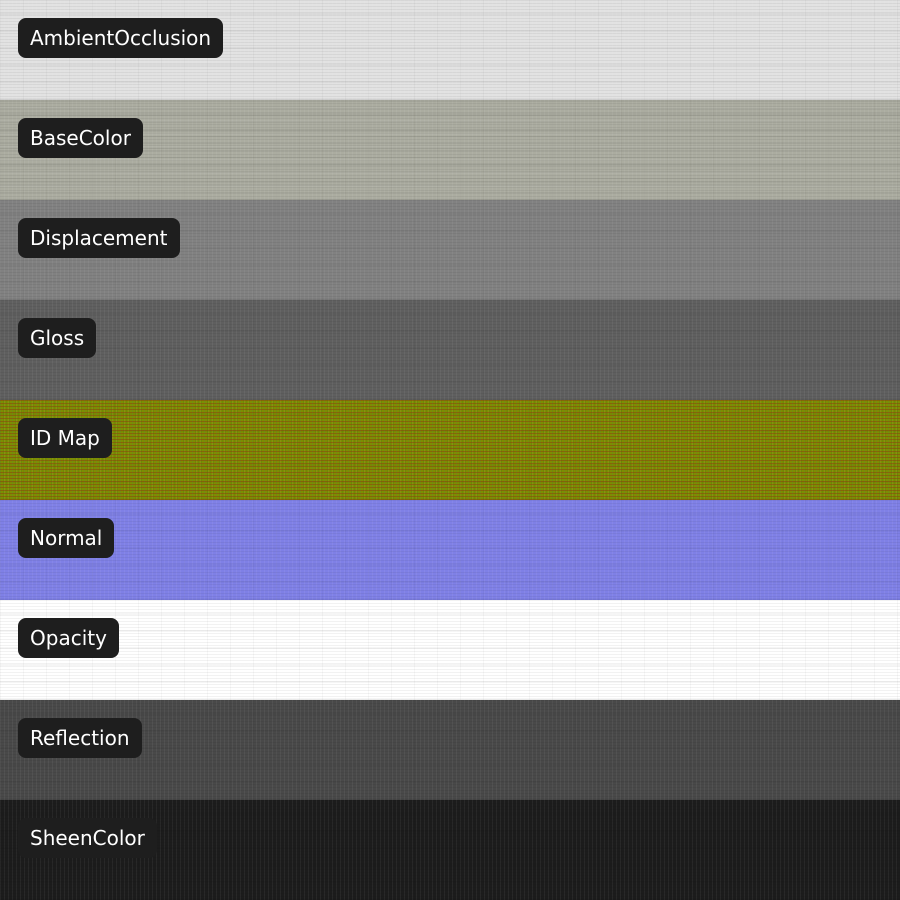  I want to click on strip-normal: Normal, so click(450, 550).